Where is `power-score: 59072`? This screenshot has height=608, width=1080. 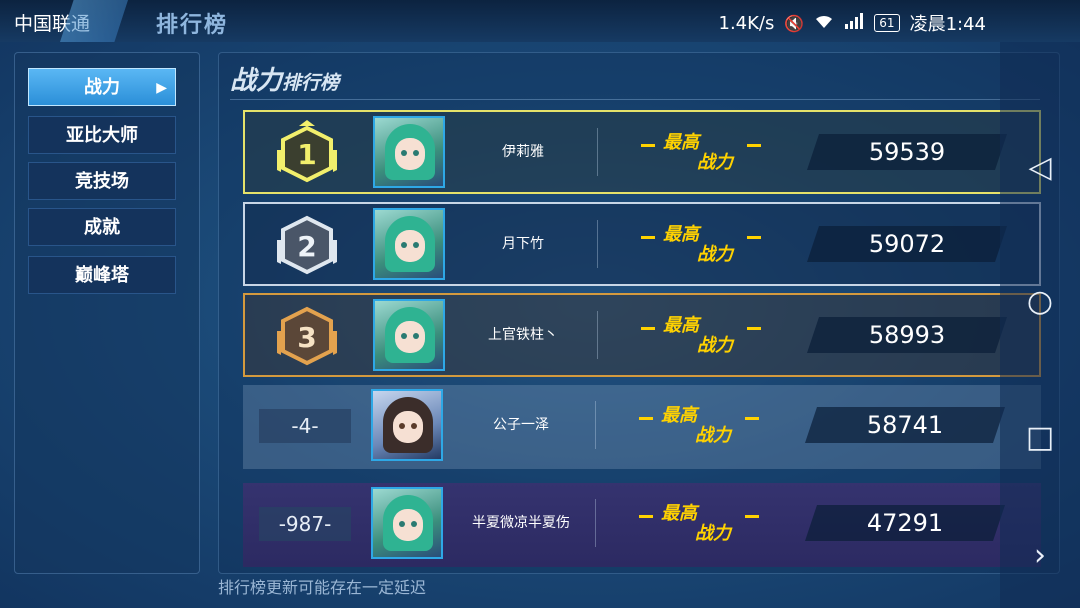 power-score: 59072 is located at coordinates (907, 244).